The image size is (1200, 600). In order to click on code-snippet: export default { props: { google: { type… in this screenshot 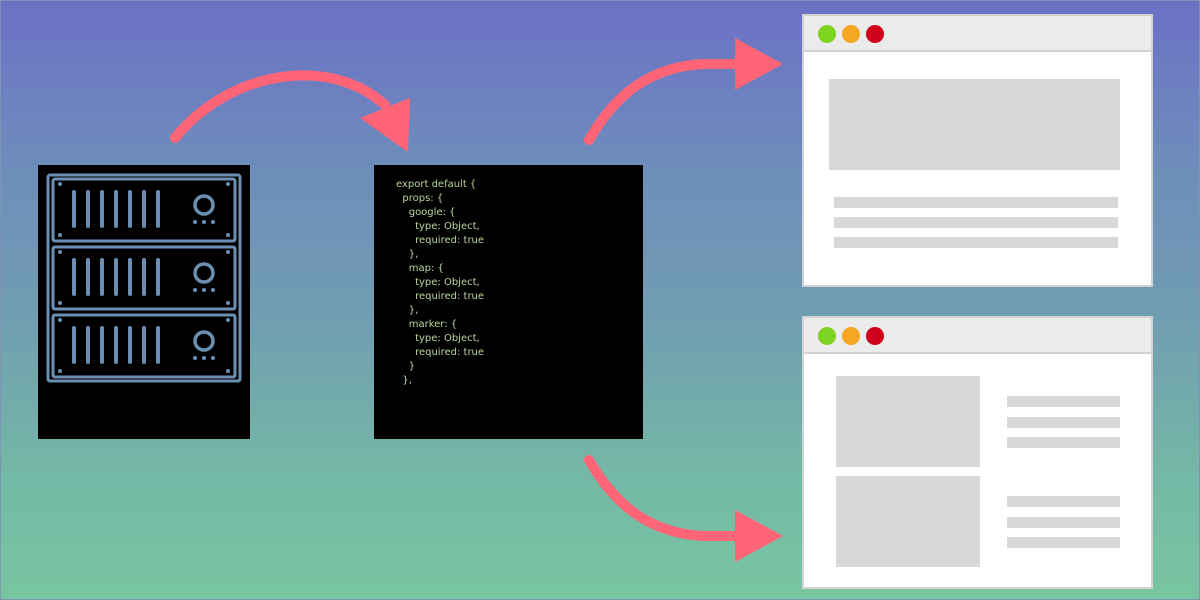, I will do `click(440, 282)`.